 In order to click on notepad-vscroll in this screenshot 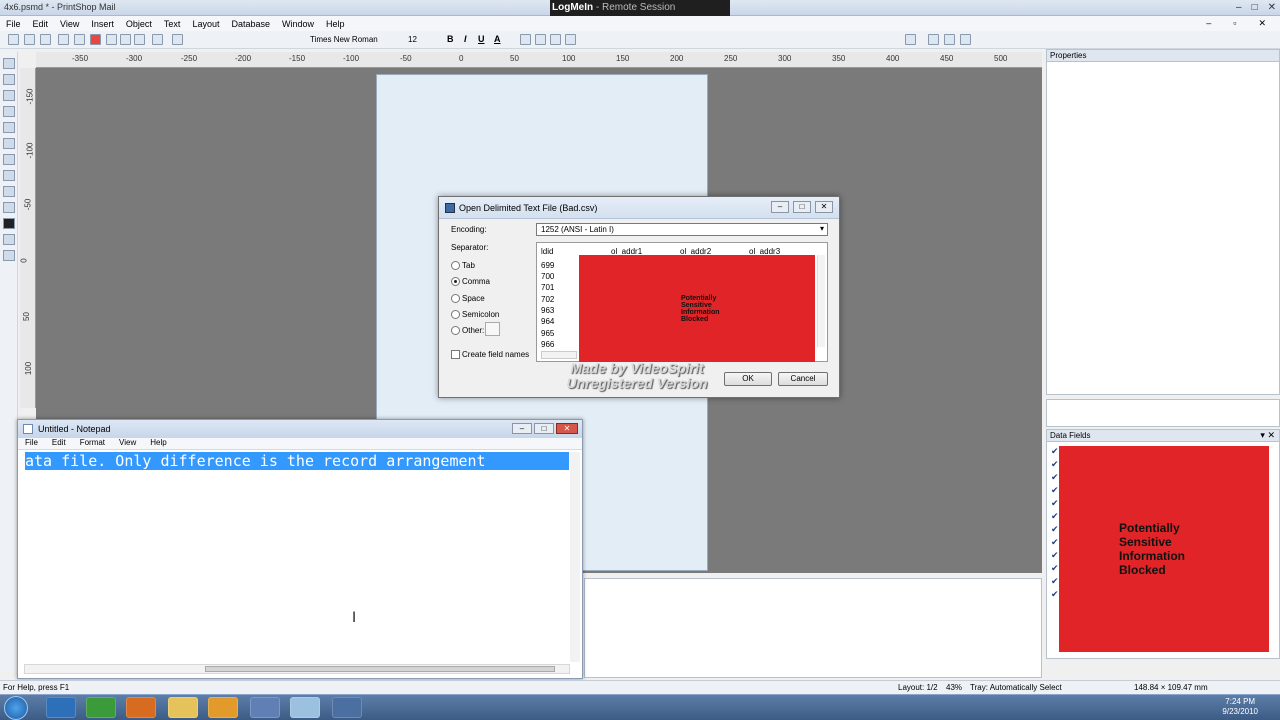, I will do `click(575, 557)`.